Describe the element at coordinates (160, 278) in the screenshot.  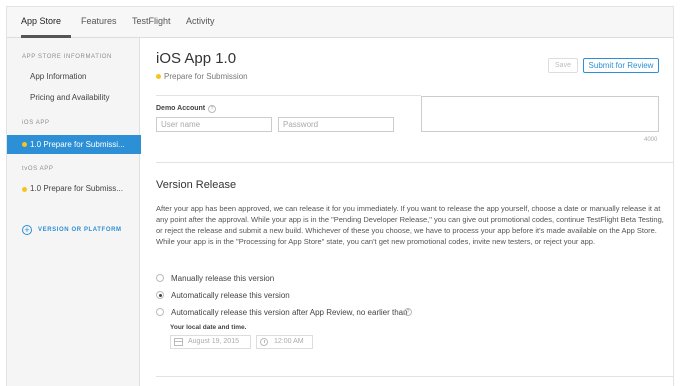
I see `manual-release-radio` at that location.